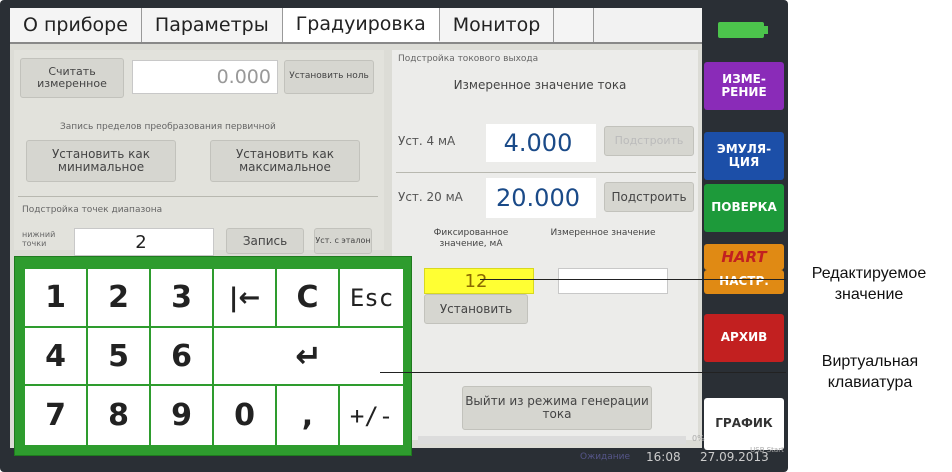 The height and width of the screenshot is (472, 952). I want to click on set-minimum-button: Установить как минимальное, so click(101, 161).